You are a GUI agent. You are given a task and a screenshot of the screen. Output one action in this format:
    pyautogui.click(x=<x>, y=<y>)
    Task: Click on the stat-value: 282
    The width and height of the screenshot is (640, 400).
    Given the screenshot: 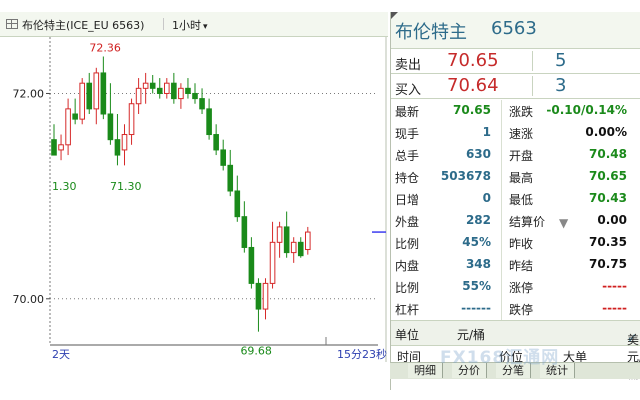 What is the action you would take?
    pyautogui.click(x=478, y=220)
    